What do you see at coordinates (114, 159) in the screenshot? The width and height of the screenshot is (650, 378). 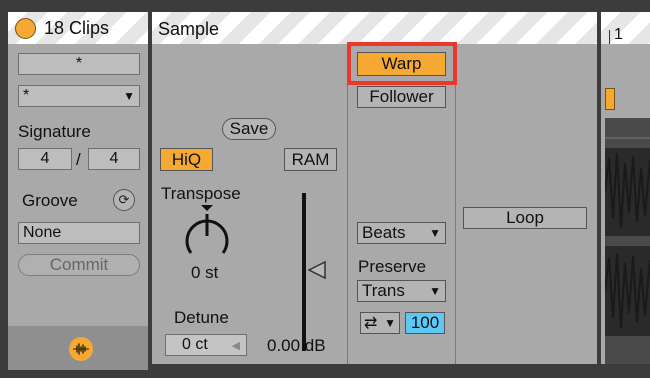 I see `signature-denominator: 4` at bounding box center [114, 159].